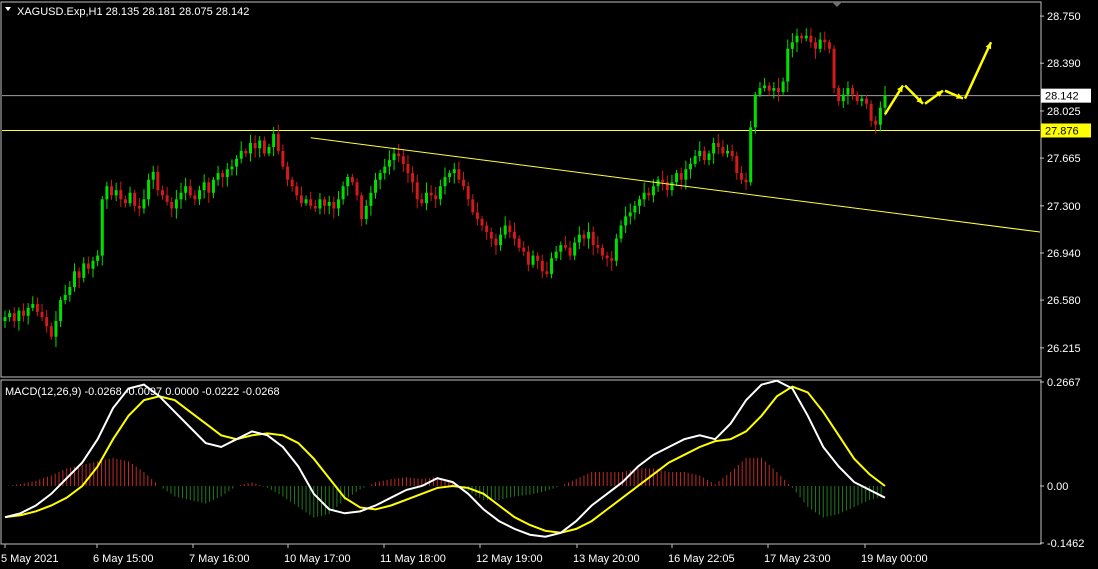 The height and width of the screenshot is (569, 1098). What do you see at coordinates (317, 559) in the screenshot?
I see `time-tick-label: 10 May 17:00` at bounding box center [317, 559].